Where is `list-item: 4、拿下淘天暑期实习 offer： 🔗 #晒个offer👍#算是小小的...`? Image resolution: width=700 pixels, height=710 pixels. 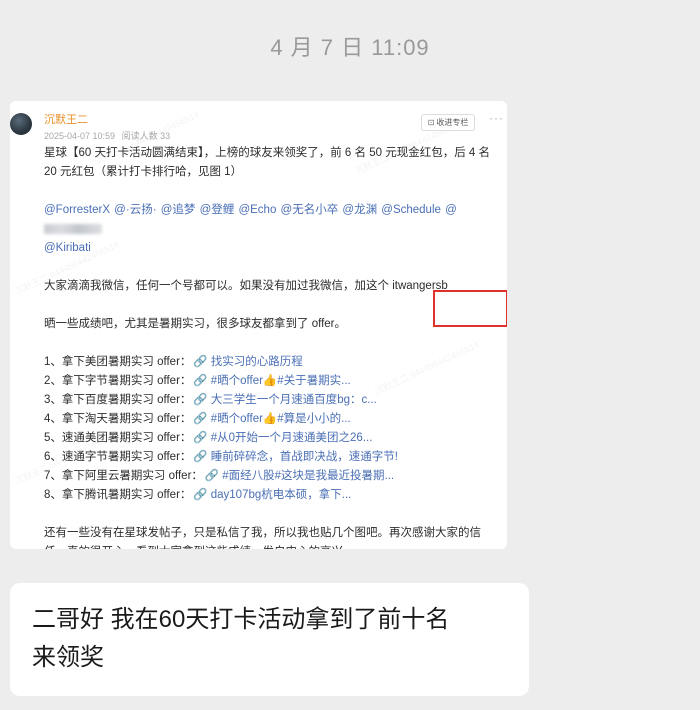 list-item: 4、拿下淘天暑期实习 offer： 🔗 #晒个offer👍#算是小小的... is located at coordinates (271, 419).